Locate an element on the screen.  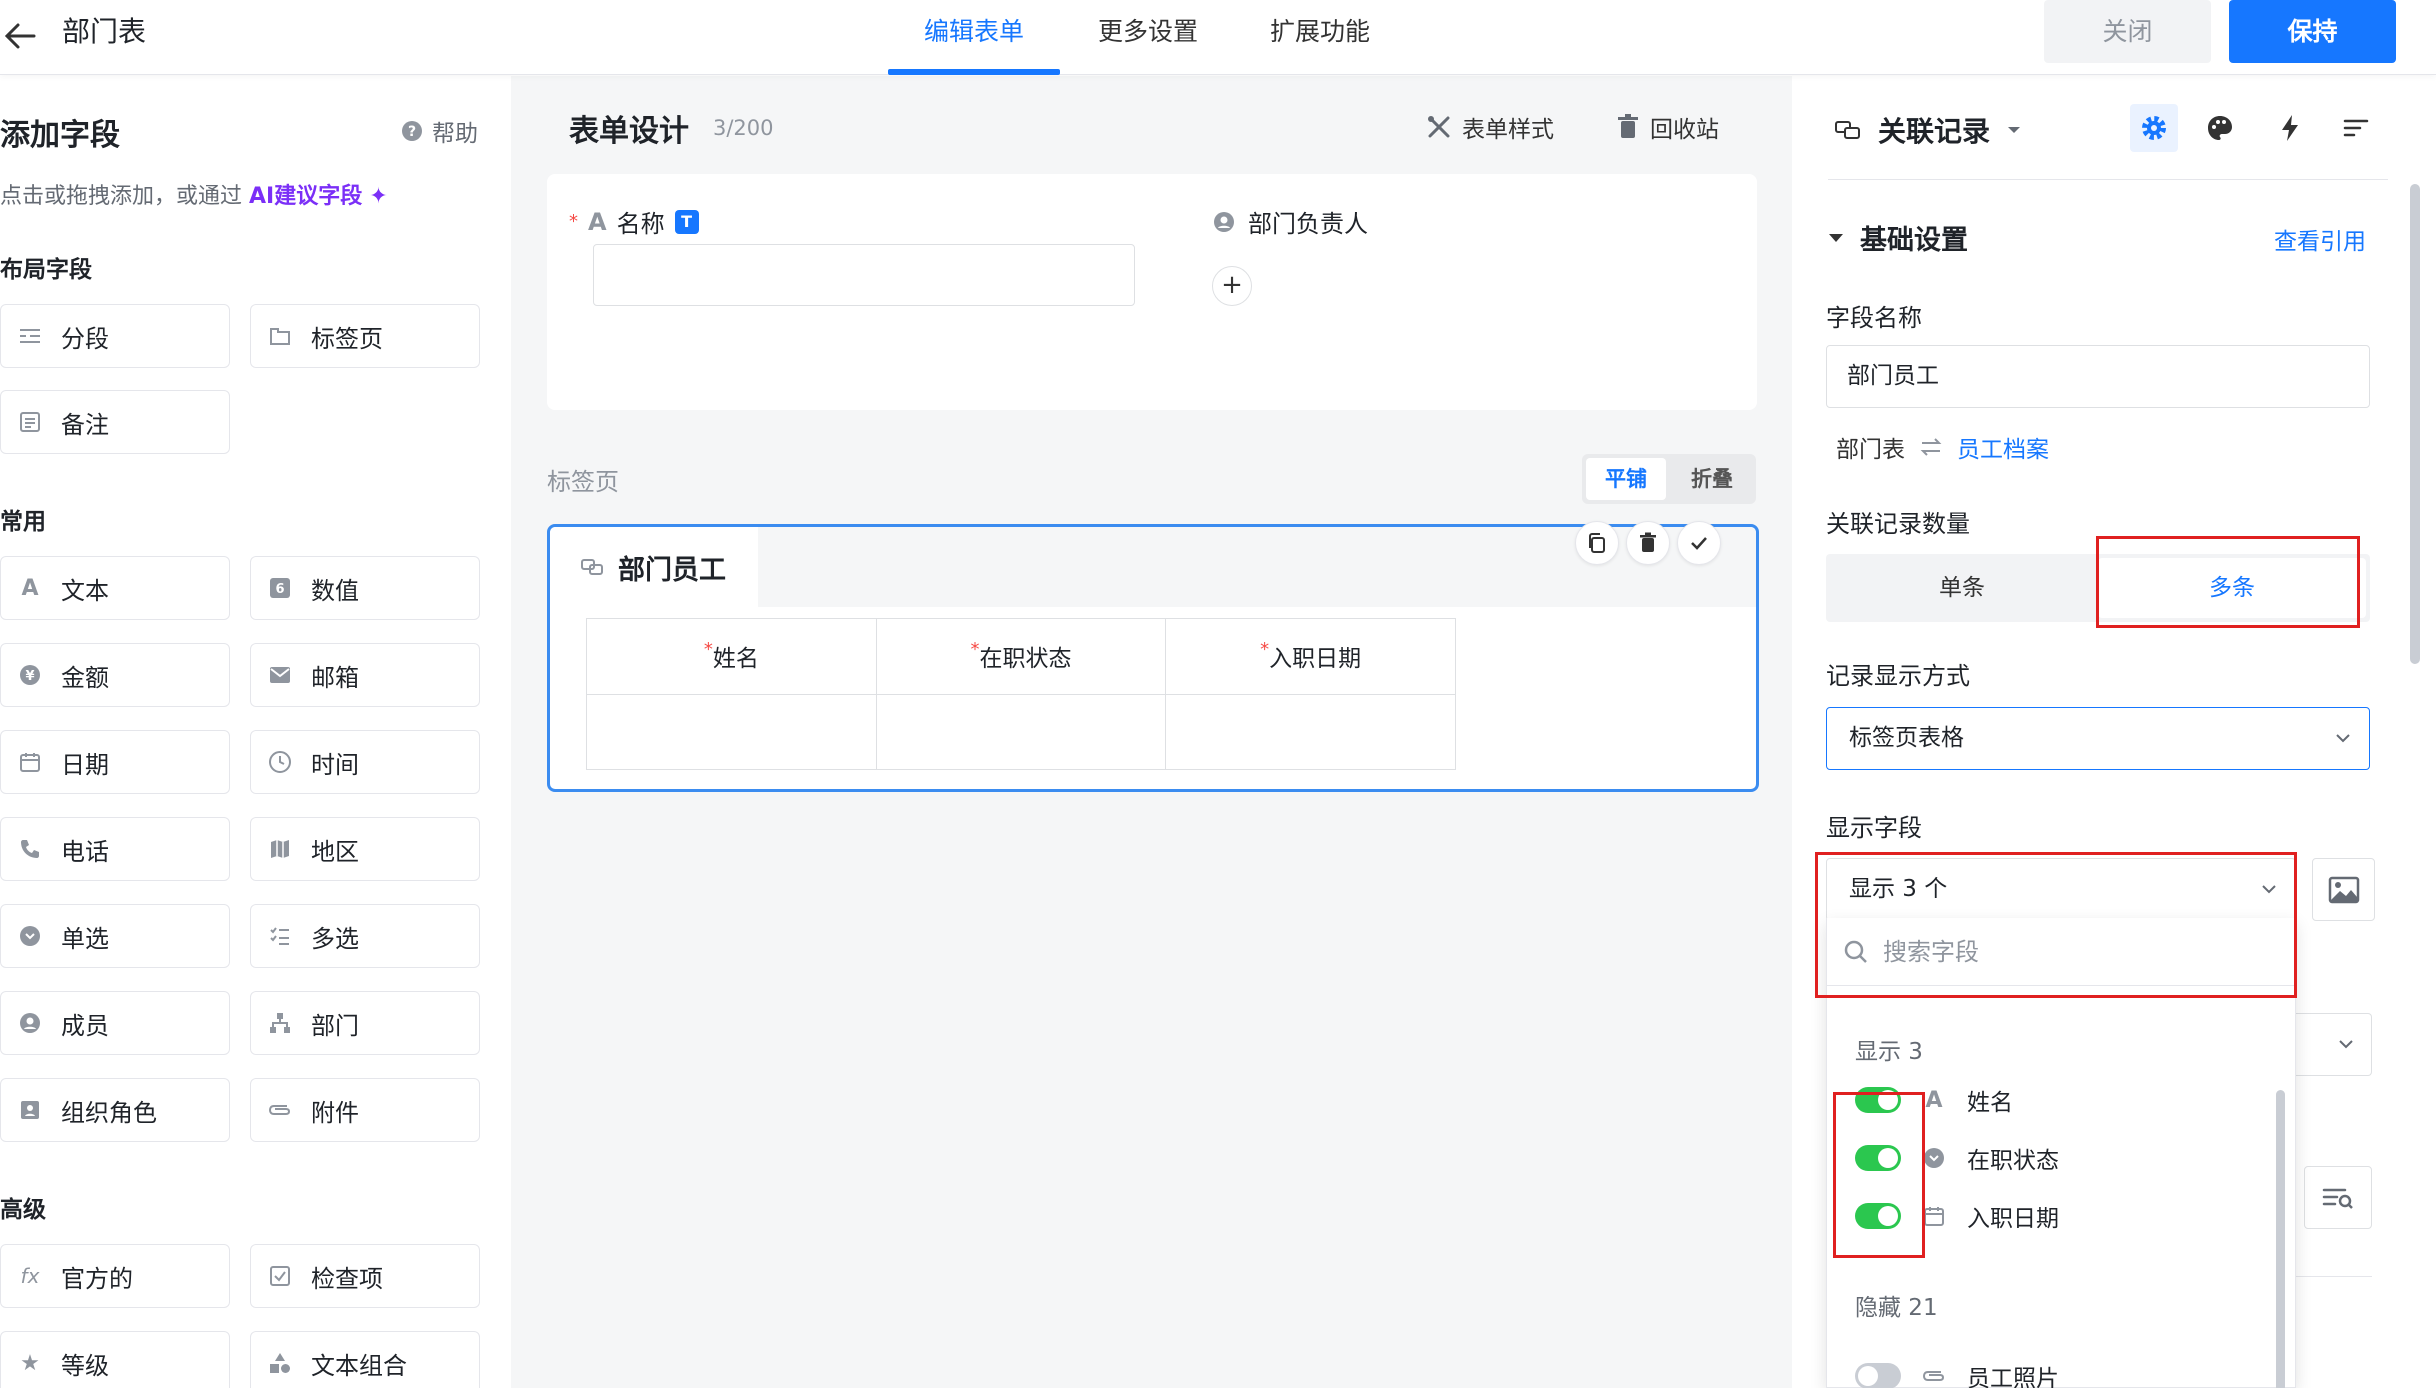
subtable-tab: 部门员工 is located at coordinates (654, 567).